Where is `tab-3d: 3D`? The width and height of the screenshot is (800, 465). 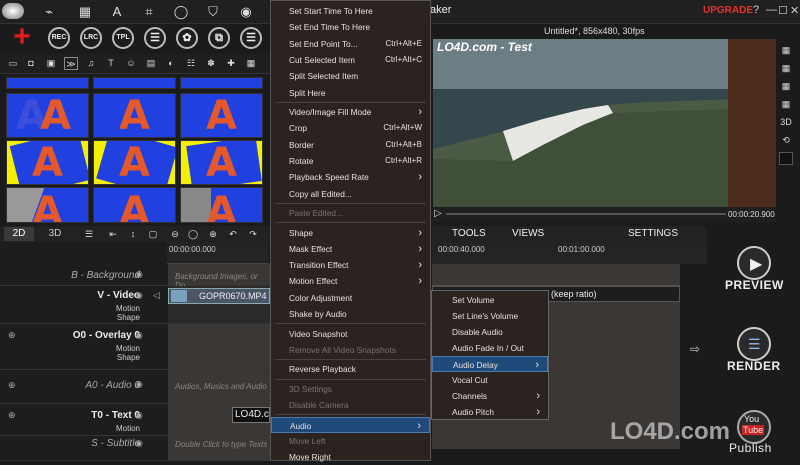 tab-3d: 3D is located at coordinates (55, 234).